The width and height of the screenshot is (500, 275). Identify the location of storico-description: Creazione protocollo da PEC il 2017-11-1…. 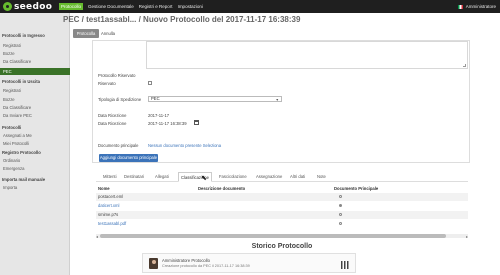
(206, 266).